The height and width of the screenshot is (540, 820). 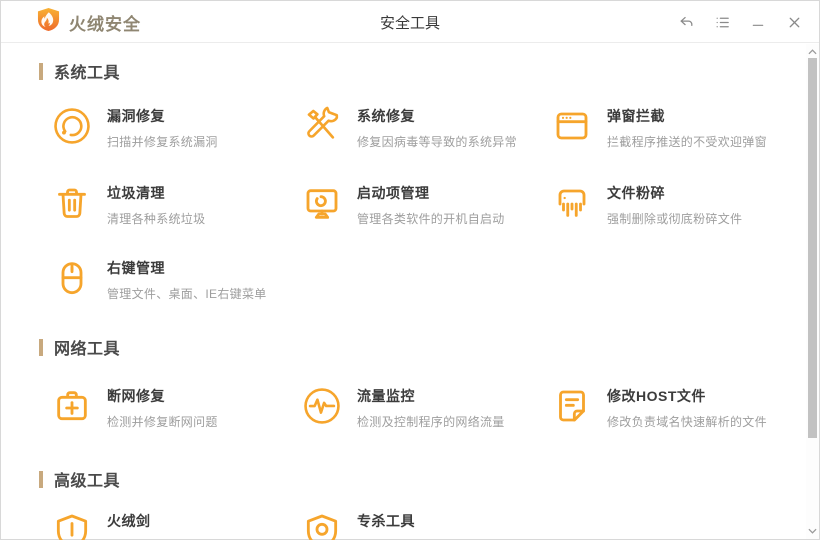 What do you see at coordinates (322, 406) in the screenshot?
I see `traffic-monitor-icon` at bounding box center [322, 406].